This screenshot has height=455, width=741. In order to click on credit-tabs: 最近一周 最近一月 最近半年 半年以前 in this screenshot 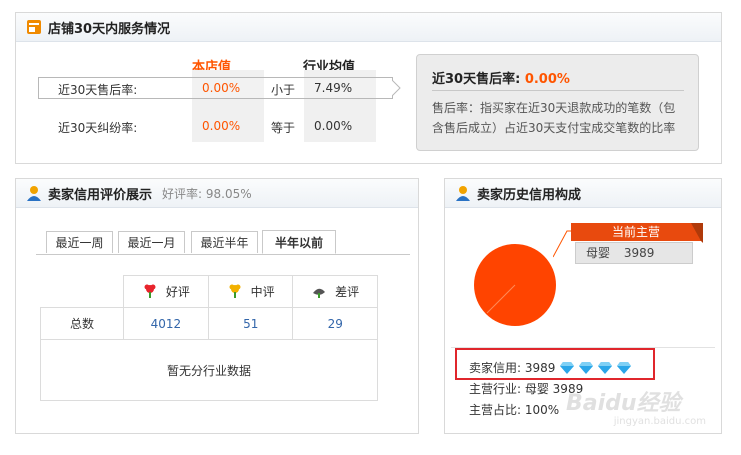, I will do `click(226, 242)`.